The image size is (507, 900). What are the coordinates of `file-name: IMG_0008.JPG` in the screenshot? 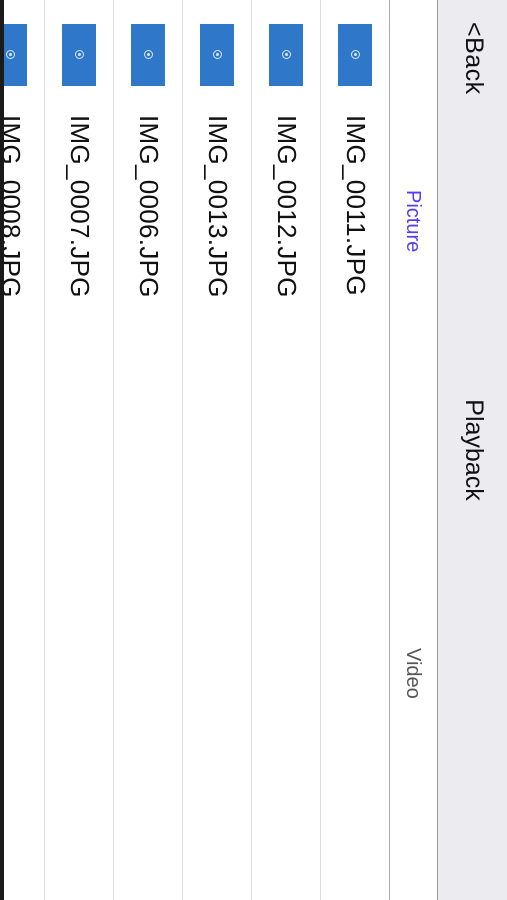 It's located at (15, 206).